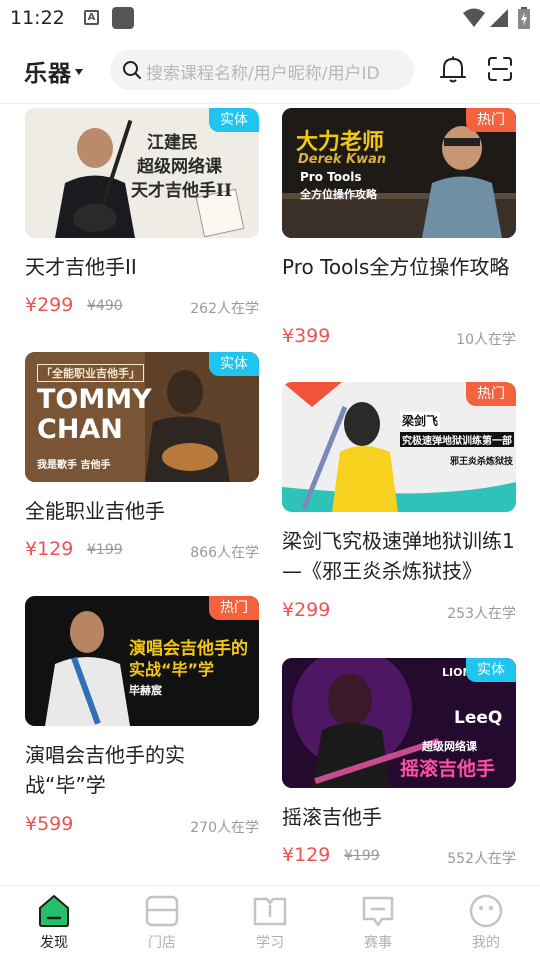 The image size is (540, 960). I want to click on learner-count: 262人在学, so click(224, 309).